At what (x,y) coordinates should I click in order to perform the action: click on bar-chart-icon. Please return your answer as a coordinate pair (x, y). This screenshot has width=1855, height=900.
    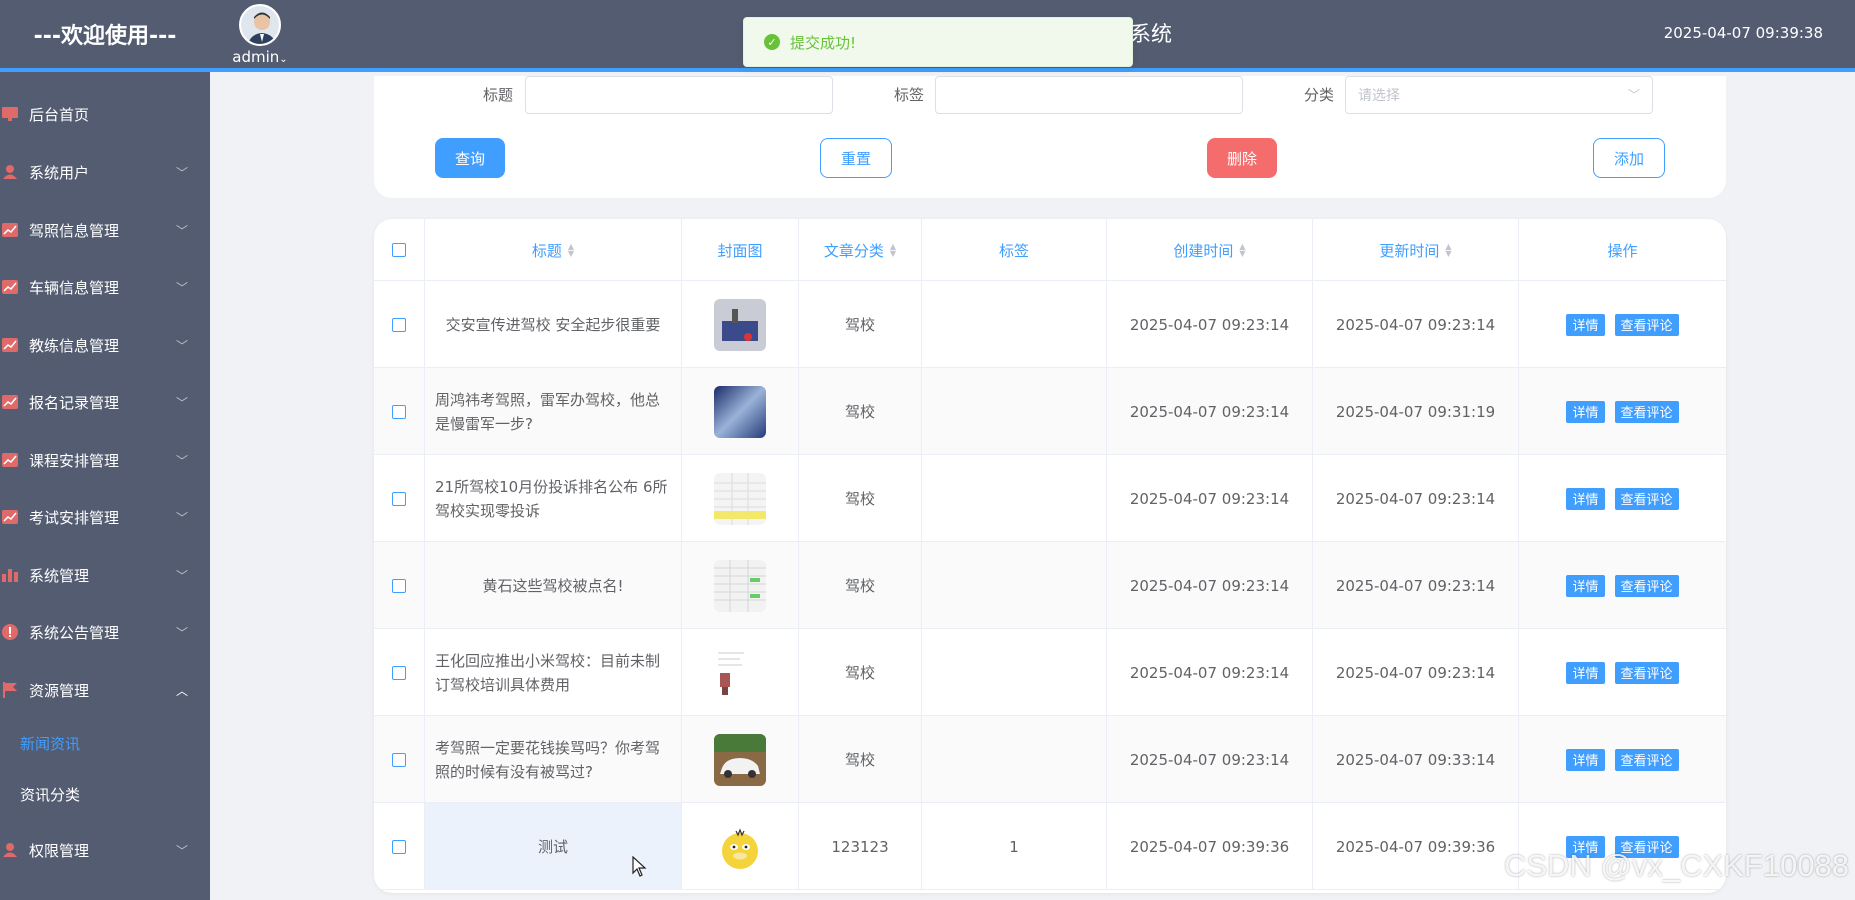
    Looking at the image, I should click on (10, 575).